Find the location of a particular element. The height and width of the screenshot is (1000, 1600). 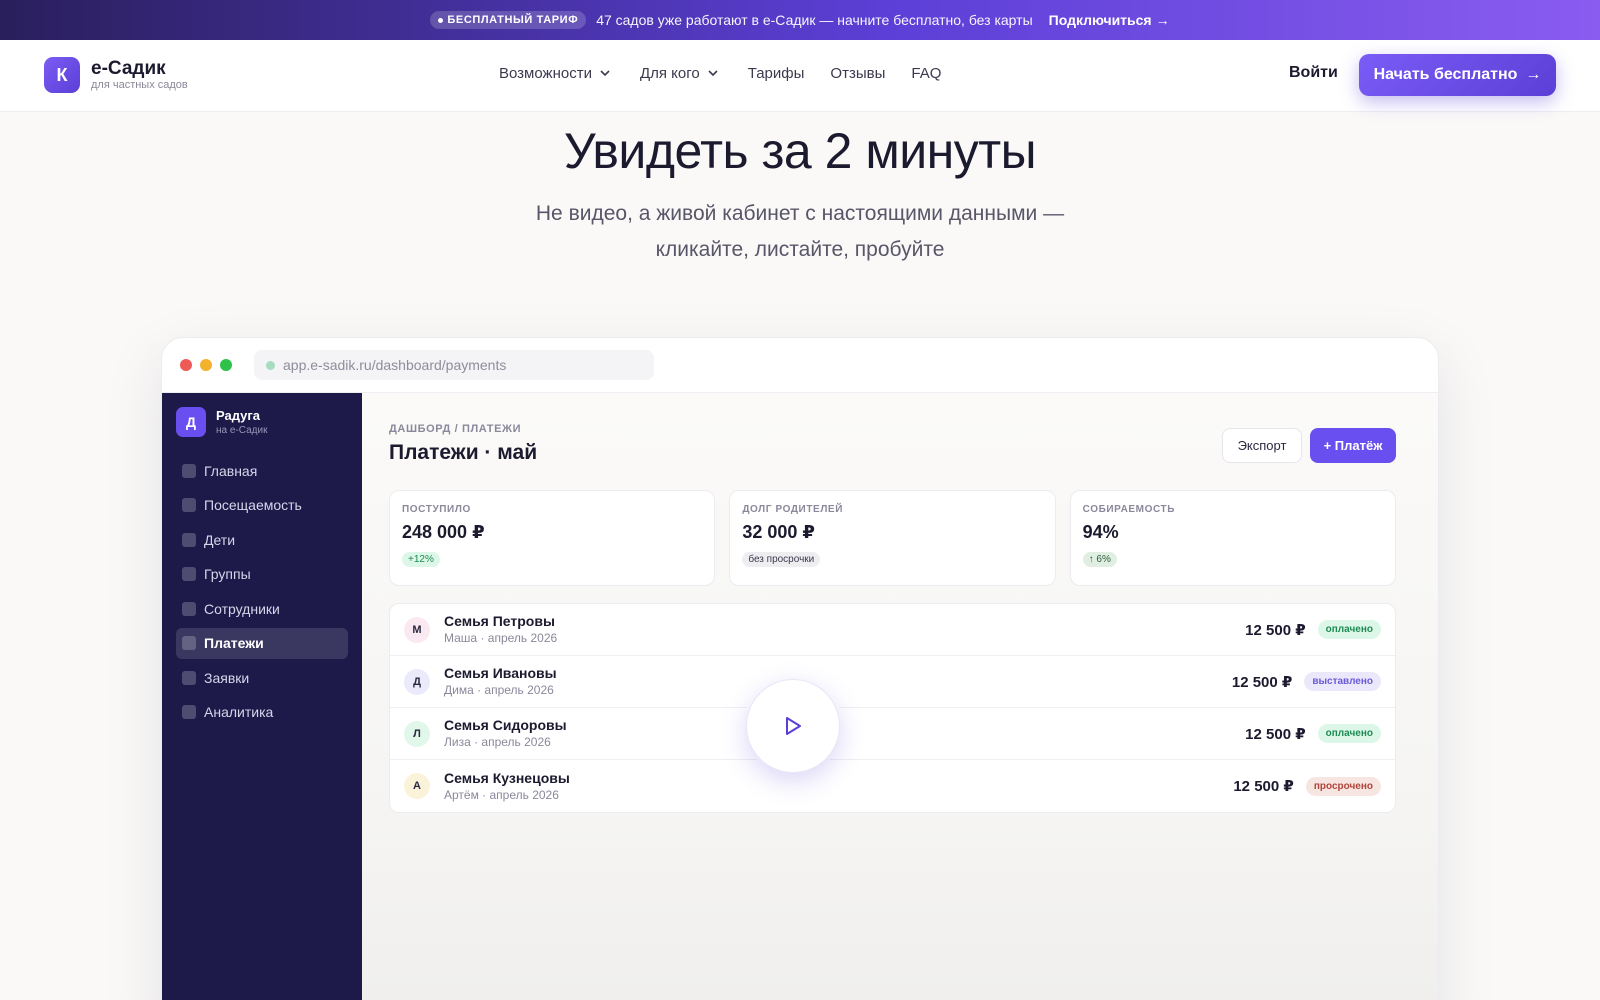

maximize-dot-icon is located at coordinates (226, 365).